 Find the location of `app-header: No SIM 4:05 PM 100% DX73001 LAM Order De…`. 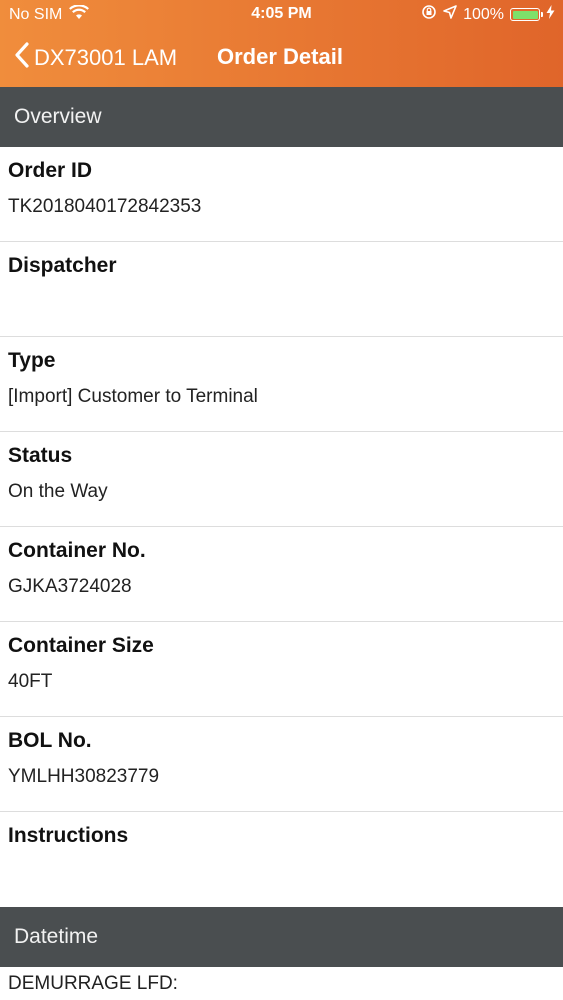

app-header: No SIM 4:05 PM 100% DX73001 LAM Order De… is located at coordinates (281, 43).